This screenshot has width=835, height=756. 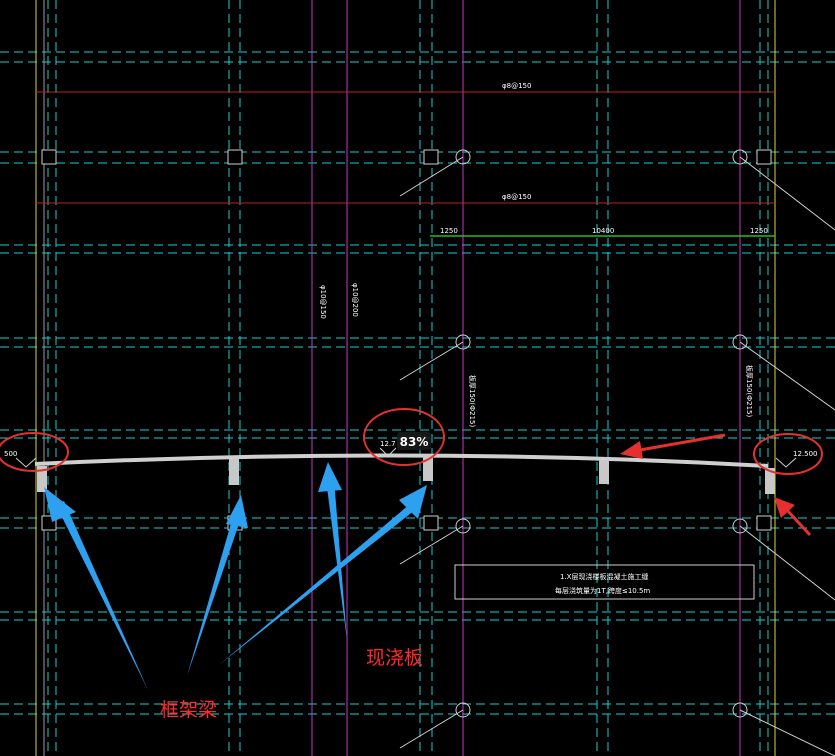 I want to click on rebar-label-top: φ8@150, so click(x=516, y=86).